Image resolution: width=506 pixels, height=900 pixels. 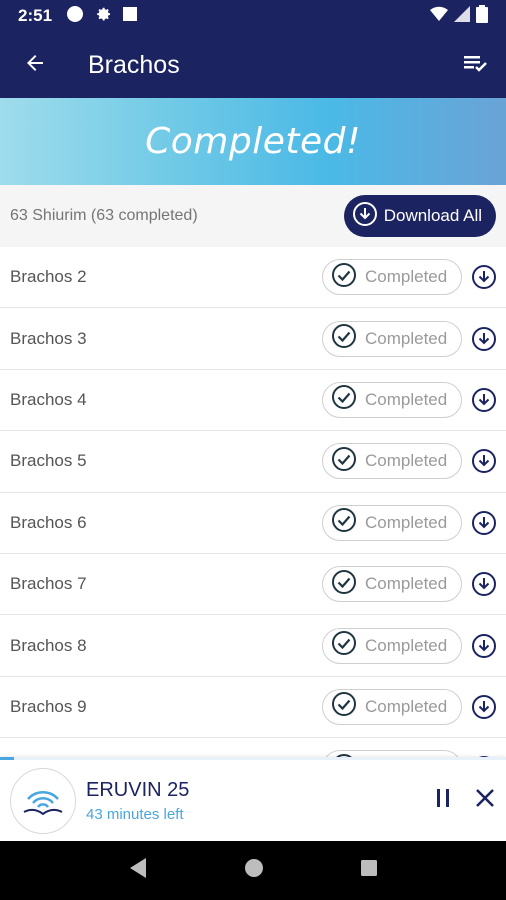 I want to click on pause-button, so click(x=444, y=800).